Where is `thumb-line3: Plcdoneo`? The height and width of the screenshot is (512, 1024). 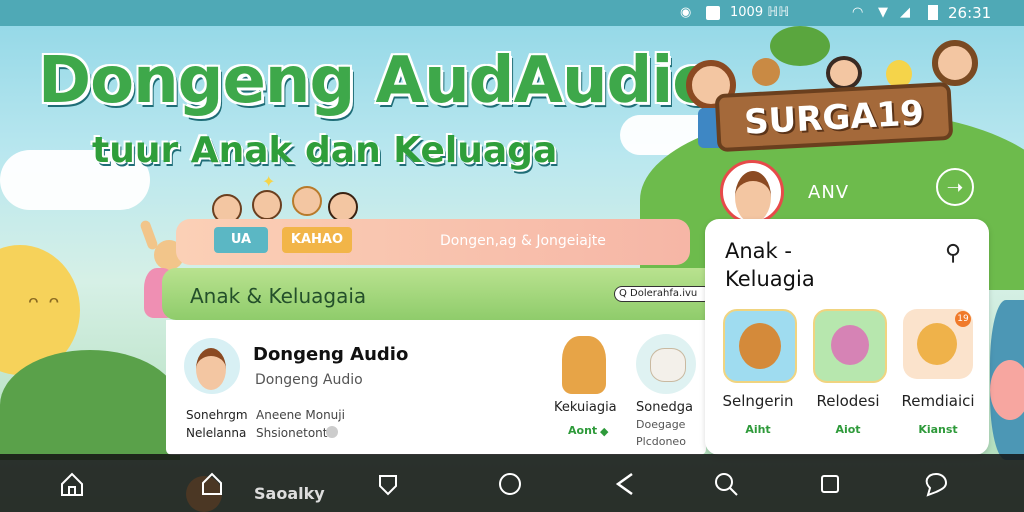 thumb-line3: Plcdoneo is located at coordinates (661, 441).